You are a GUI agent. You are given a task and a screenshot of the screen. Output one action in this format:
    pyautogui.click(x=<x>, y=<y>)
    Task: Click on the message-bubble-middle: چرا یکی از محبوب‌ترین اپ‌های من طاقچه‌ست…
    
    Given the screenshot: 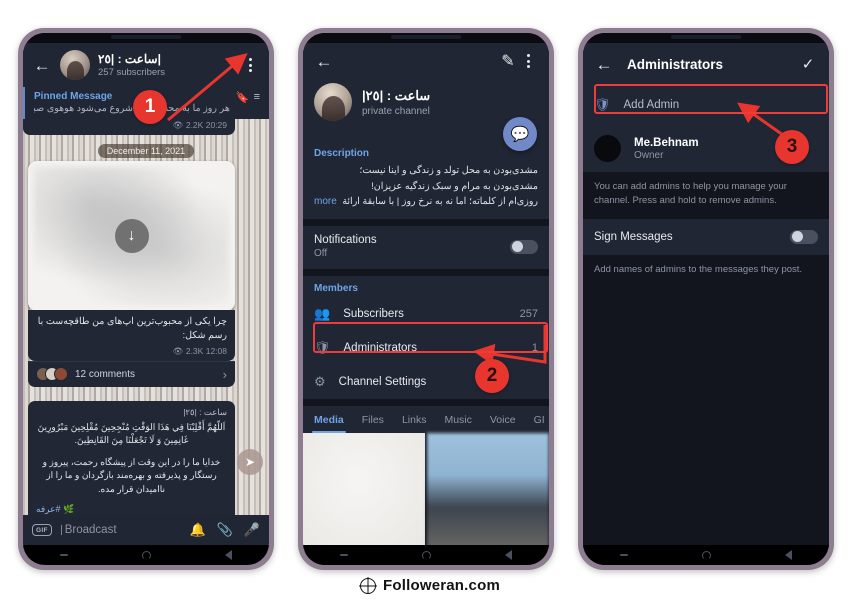 What is the action you would take?
    pyautogui.click(x=131, y=335)
    